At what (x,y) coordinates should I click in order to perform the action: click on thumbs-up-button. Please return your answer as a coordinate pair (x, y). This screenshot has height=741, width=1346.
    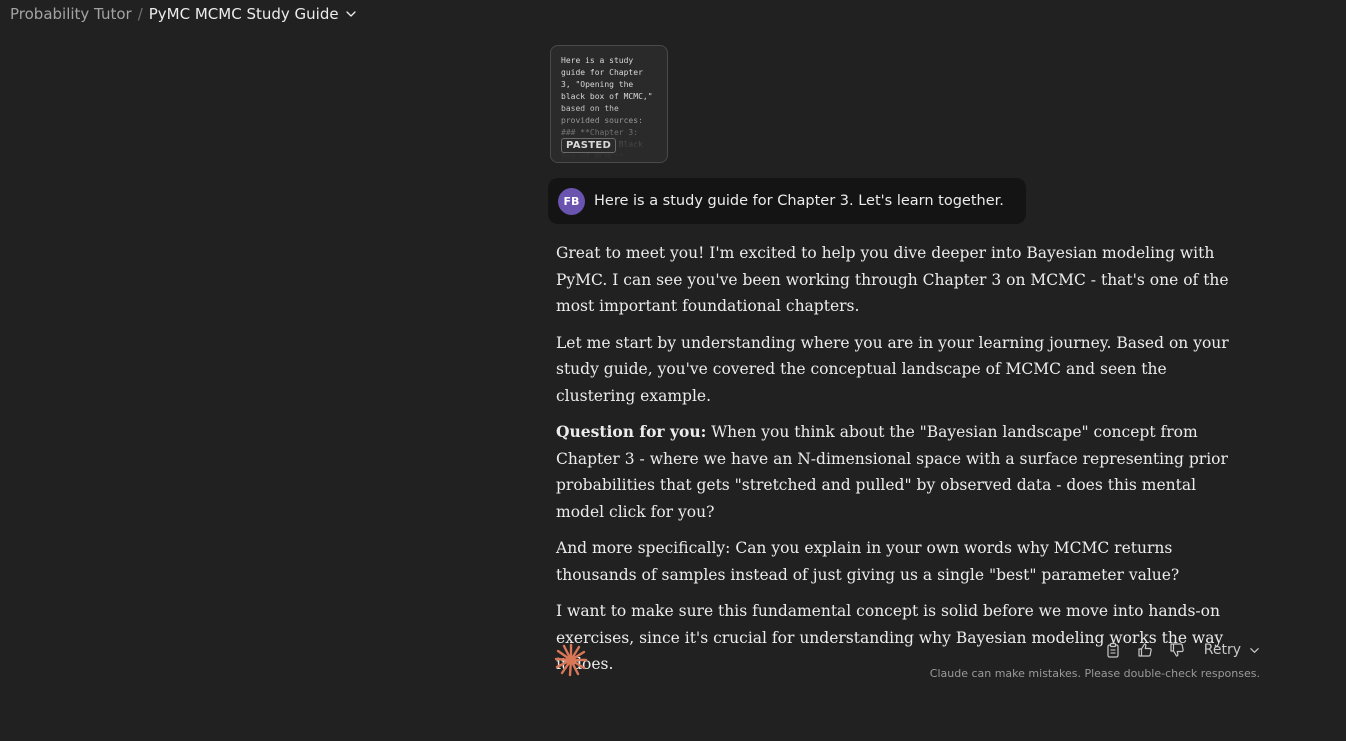
    Looking at the image, I should click on (1145, 650).